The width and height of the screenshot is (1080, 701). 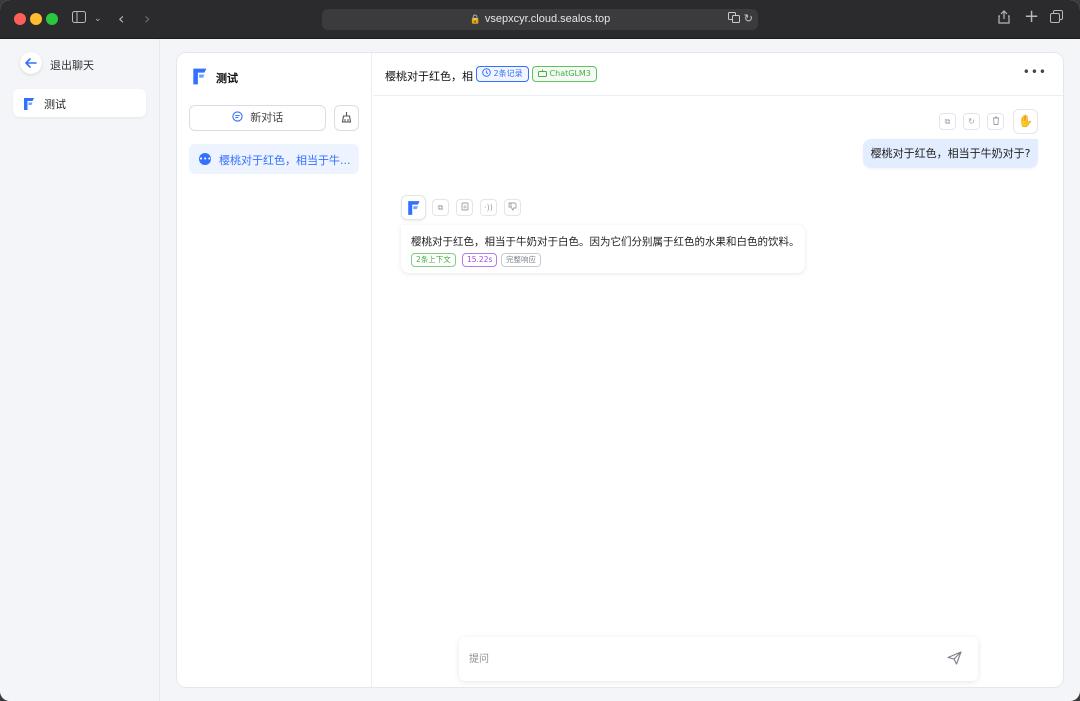 What do you see at coordinates (79, 19) in the screenshot?
I see `sidebar-toggle-icon` at bounding box center [79, 19].